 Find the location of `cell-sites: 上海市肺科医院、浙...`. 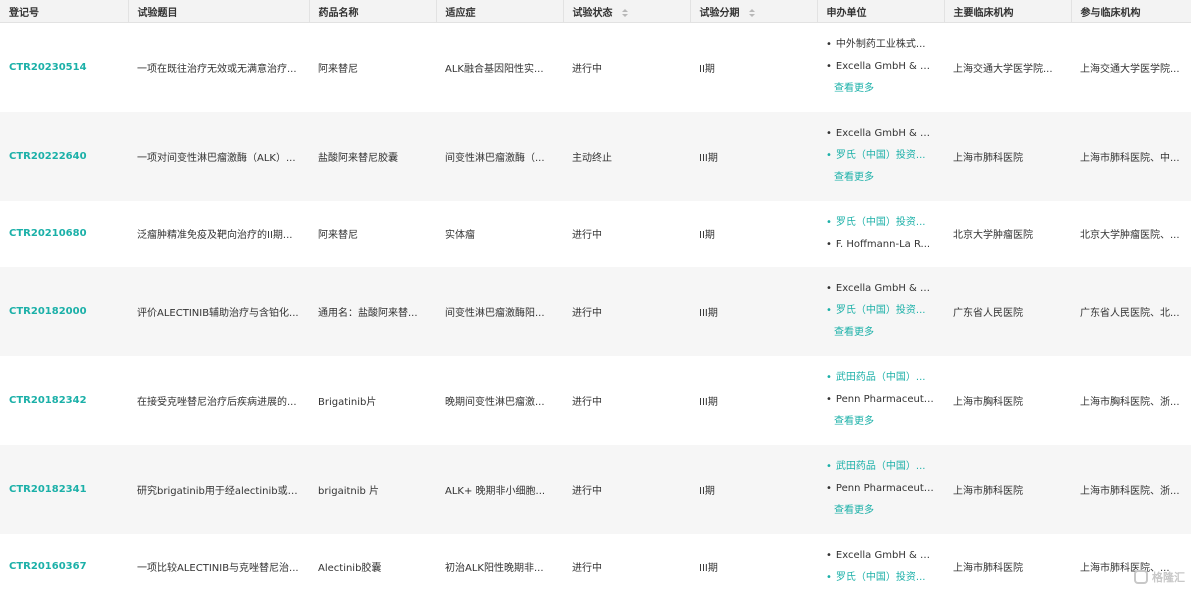

cell-sites: 上海市肺科医院、浙... is located at coordinates (1131, 489).